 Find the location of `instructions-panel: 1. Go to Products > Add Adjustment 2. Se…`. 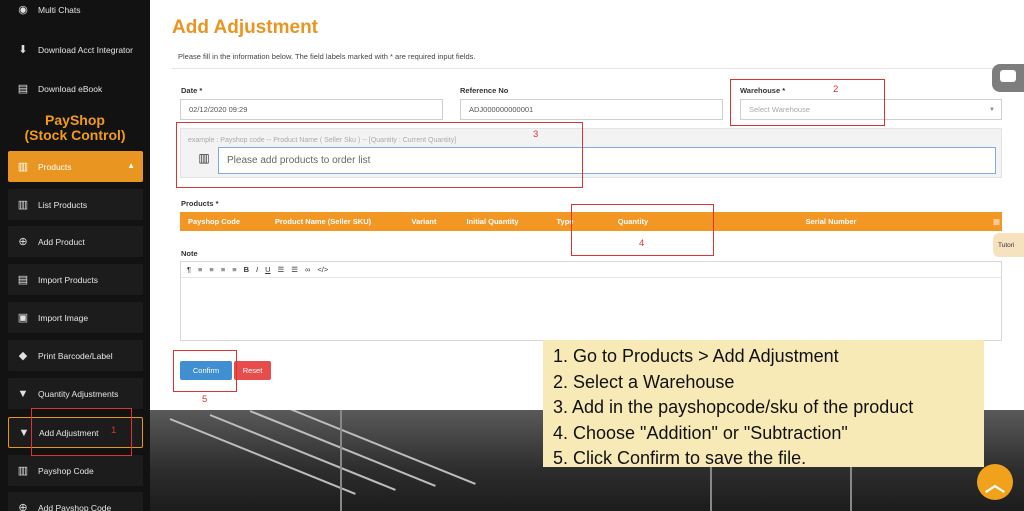

instructions-panel: 1. Go to Products > Add Adjustment 2. Se… is located at coordinates (763, 404).